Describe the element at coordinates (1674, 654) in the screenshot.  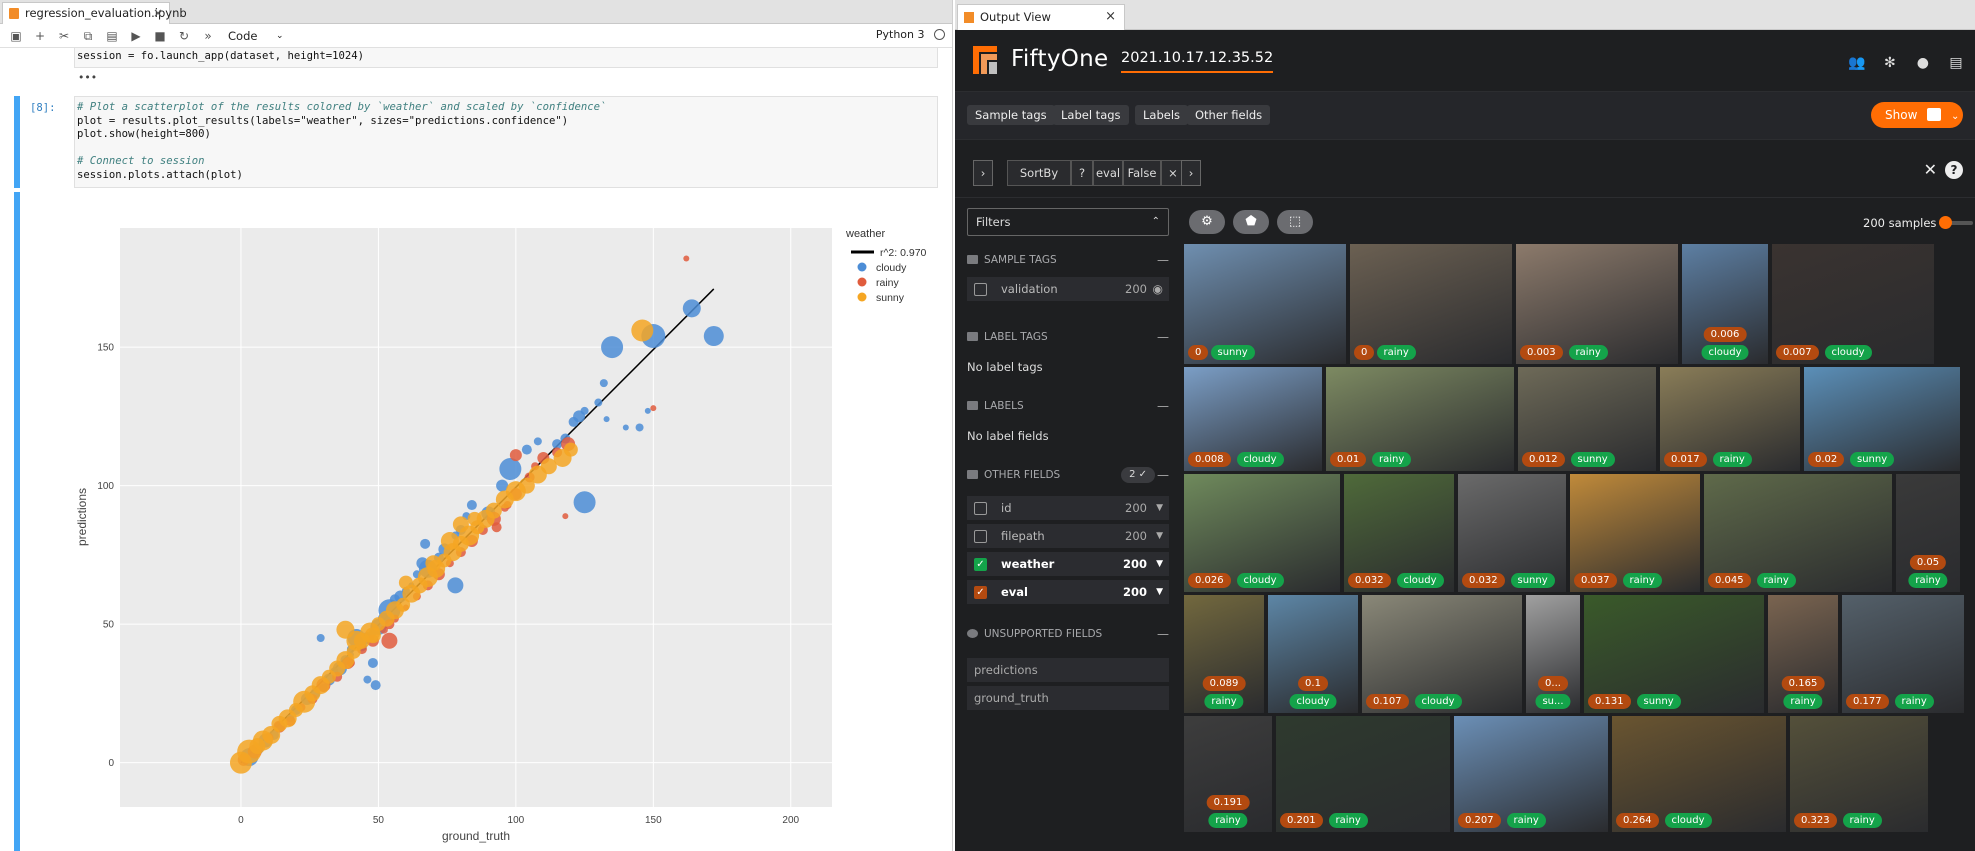
I see `sample-tile: 0.131 sunny` at that location.